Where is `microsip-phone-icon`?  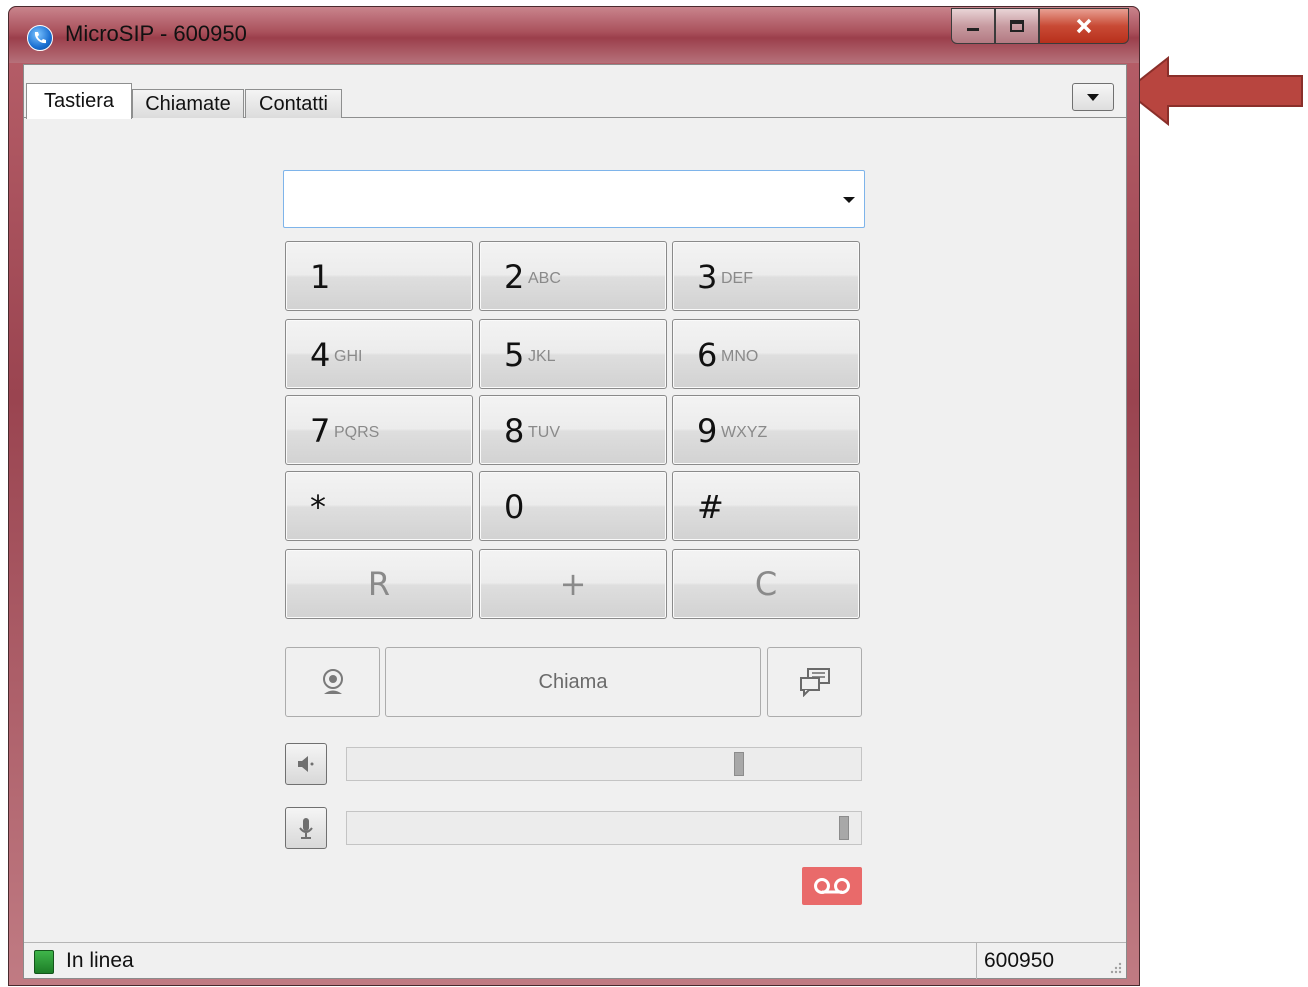 microsip-phone-icon is located at coordinates (40, 38).